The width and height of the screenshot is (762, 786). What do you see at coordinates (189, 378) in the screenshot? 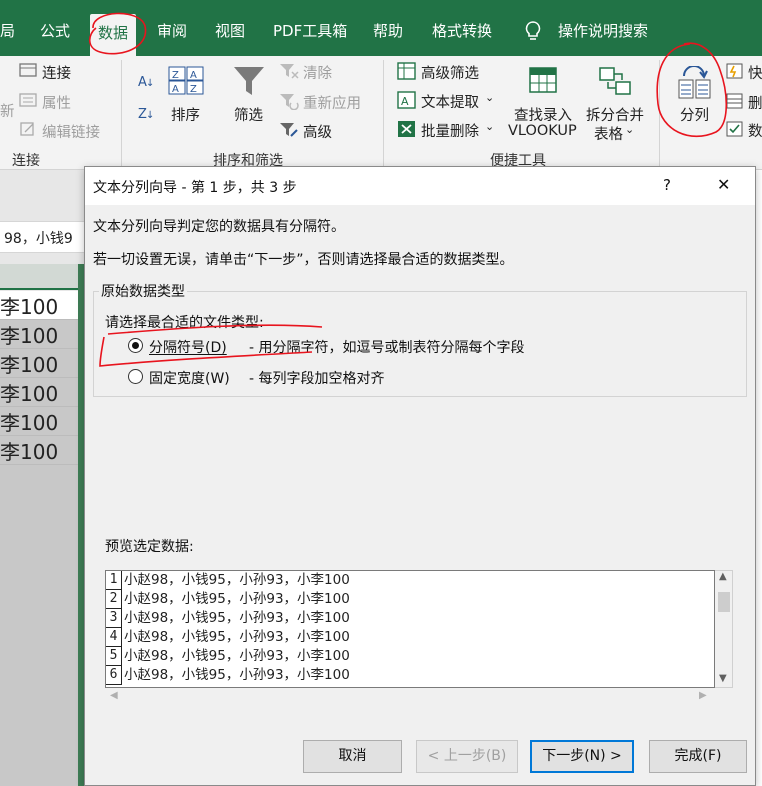
I see `fixed-width-label: 固定宽度(W)` at bounding box center [189, 378].